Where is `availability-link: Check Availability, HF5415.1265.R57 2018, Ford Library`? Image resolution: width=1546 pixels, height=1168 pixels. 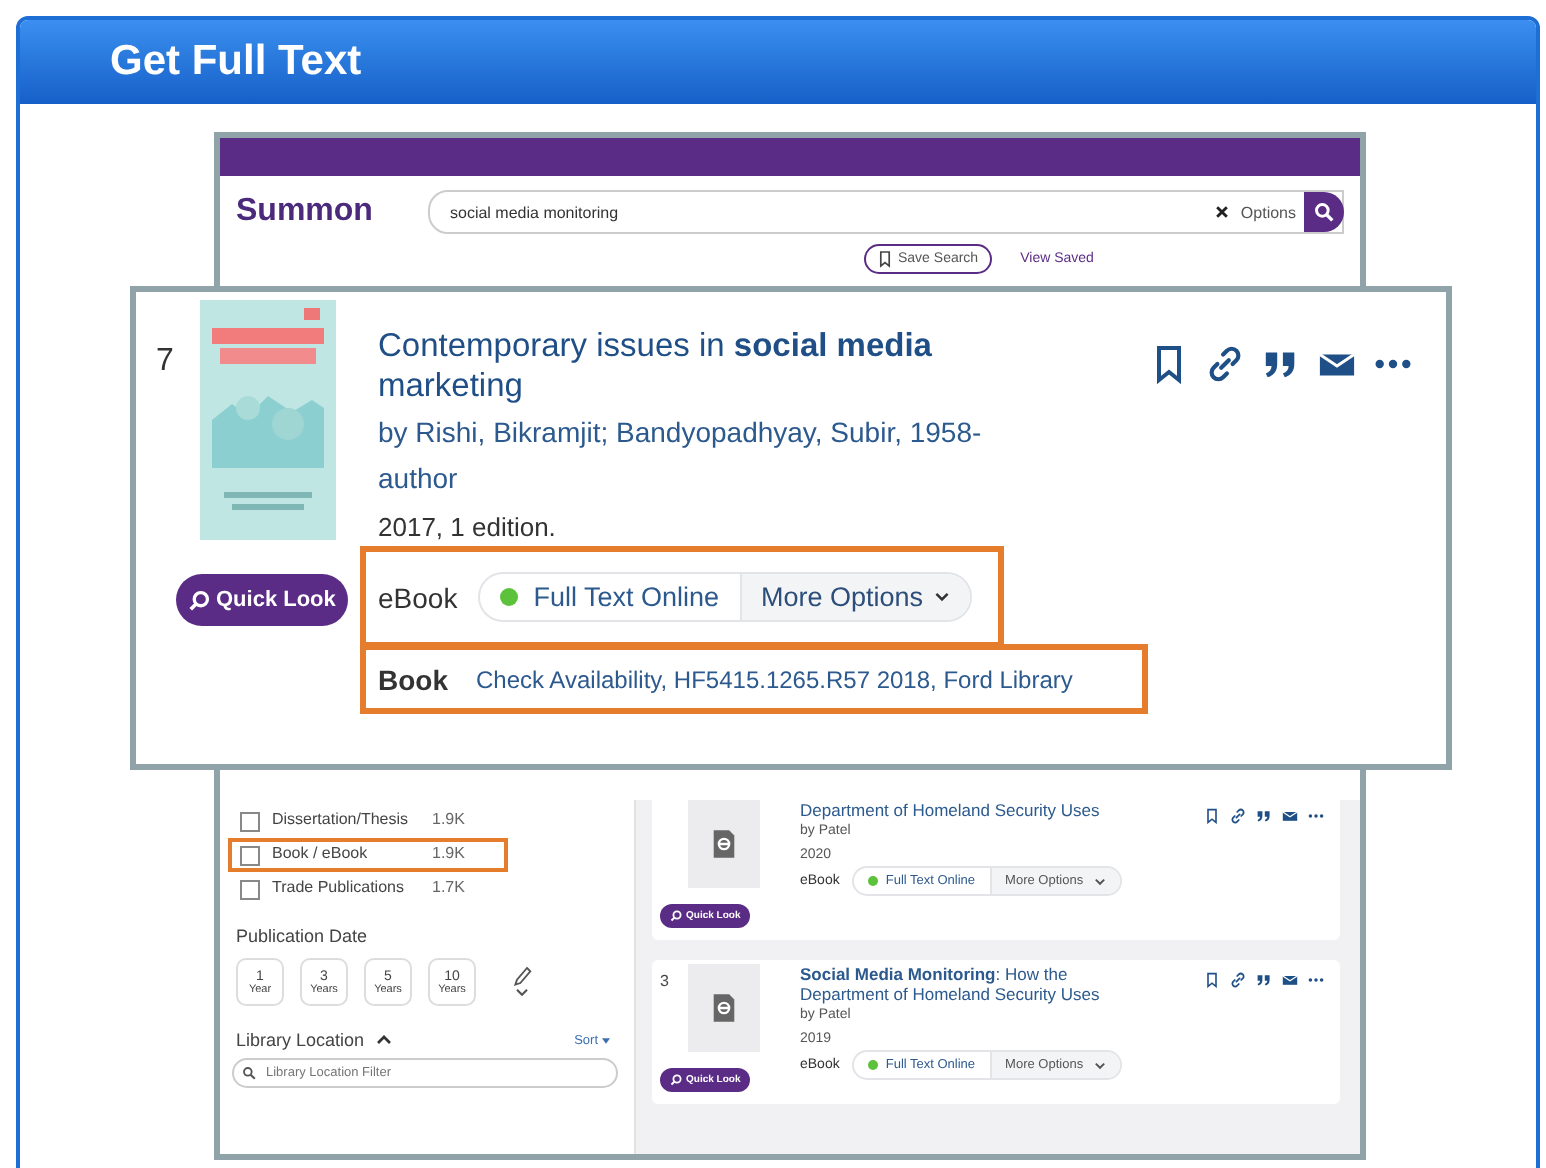
availability-link: Check Availability, HF5415.1265.R57 2018, Ford Library is located at coordinates (774, 679).